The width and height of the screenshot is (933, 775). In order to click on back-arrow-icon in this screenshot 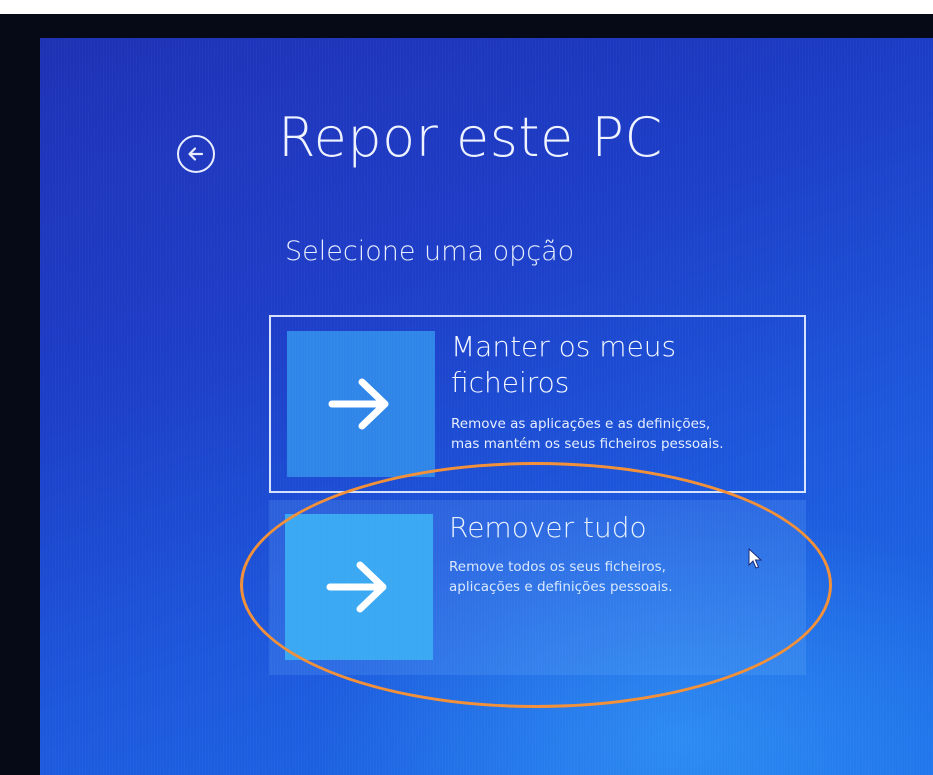, I will do `click(196, 154)`.